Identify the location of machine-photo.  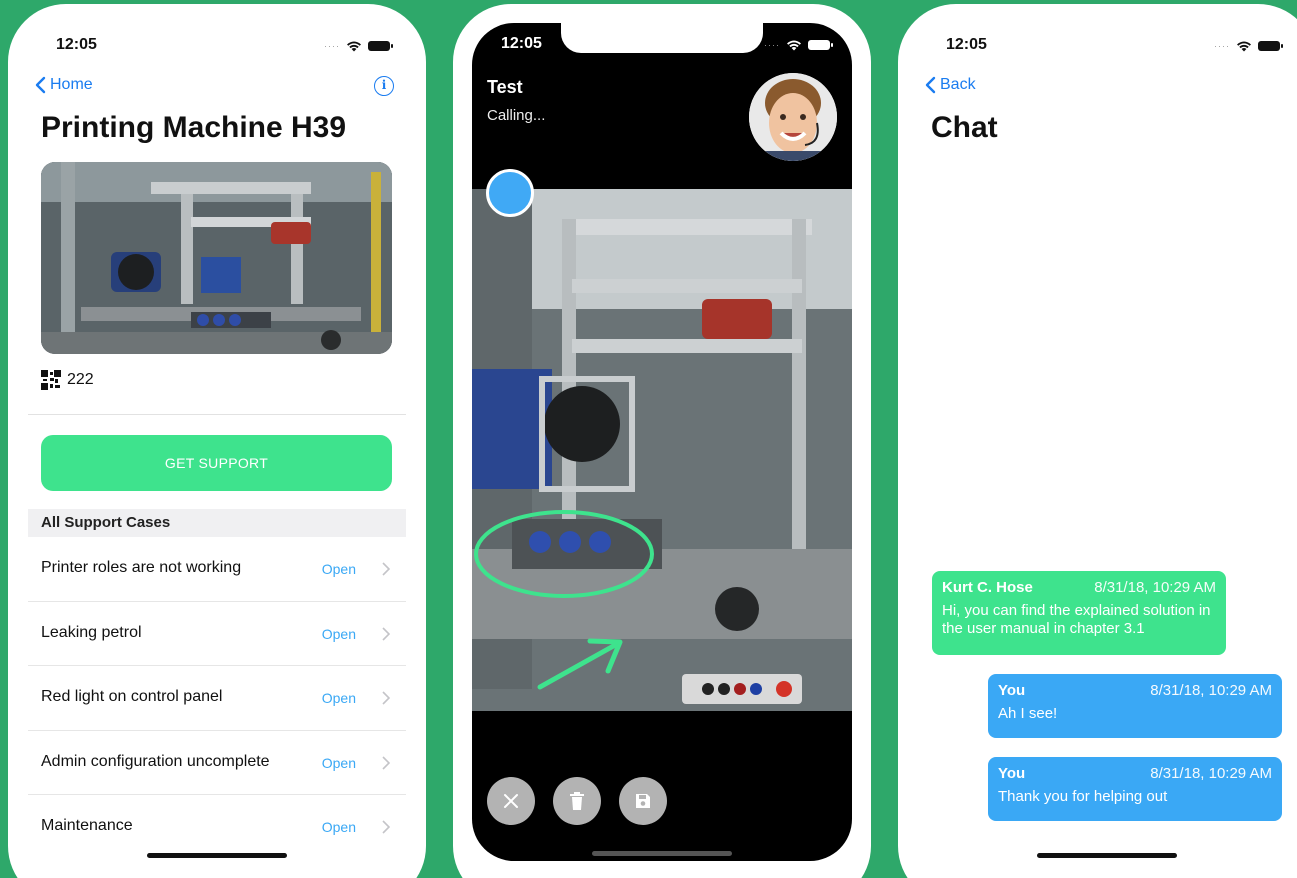
(216, 258).